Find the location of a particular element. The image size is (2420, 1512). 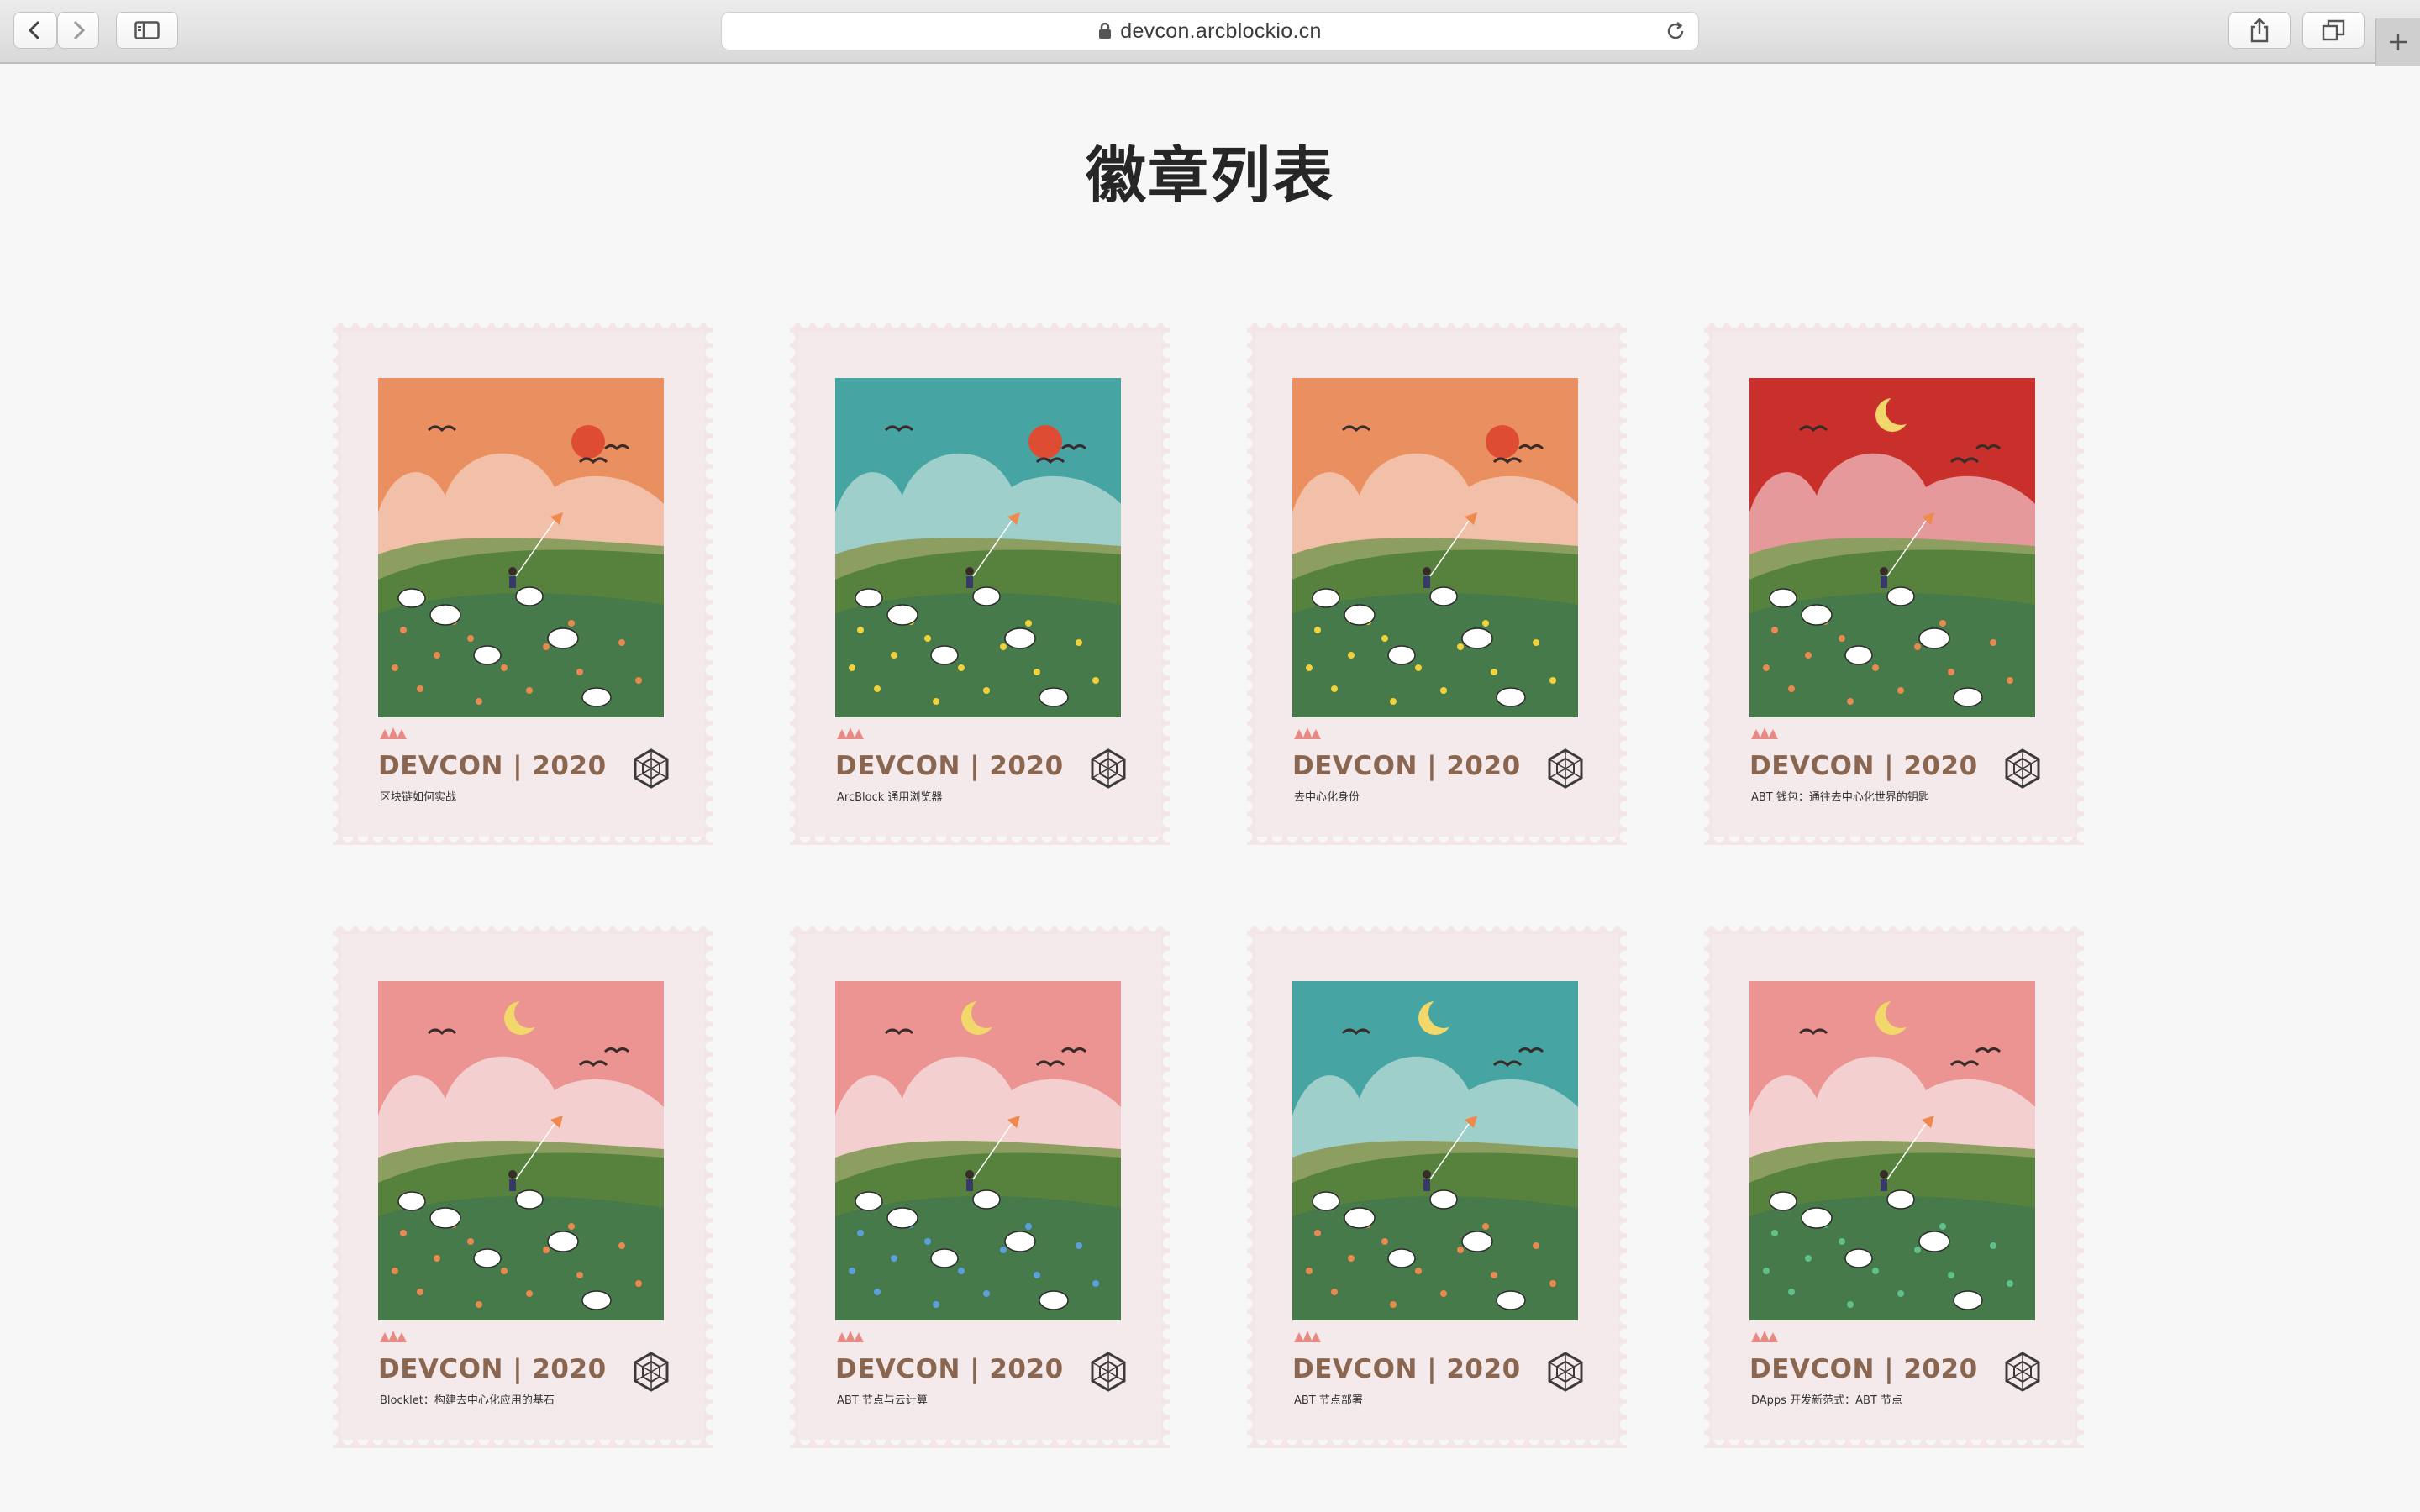

badge-paper: DEVCON | 2020 ArcBlock 通用浏览器 is located at coordinates (980, 584).